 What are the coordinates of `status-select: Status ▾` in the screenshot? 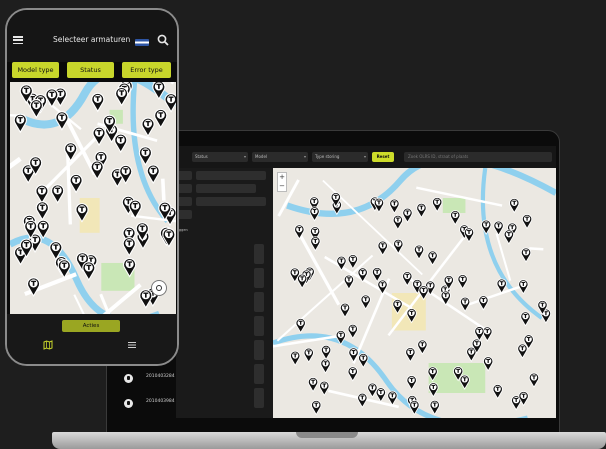 It's located at (220, 157).